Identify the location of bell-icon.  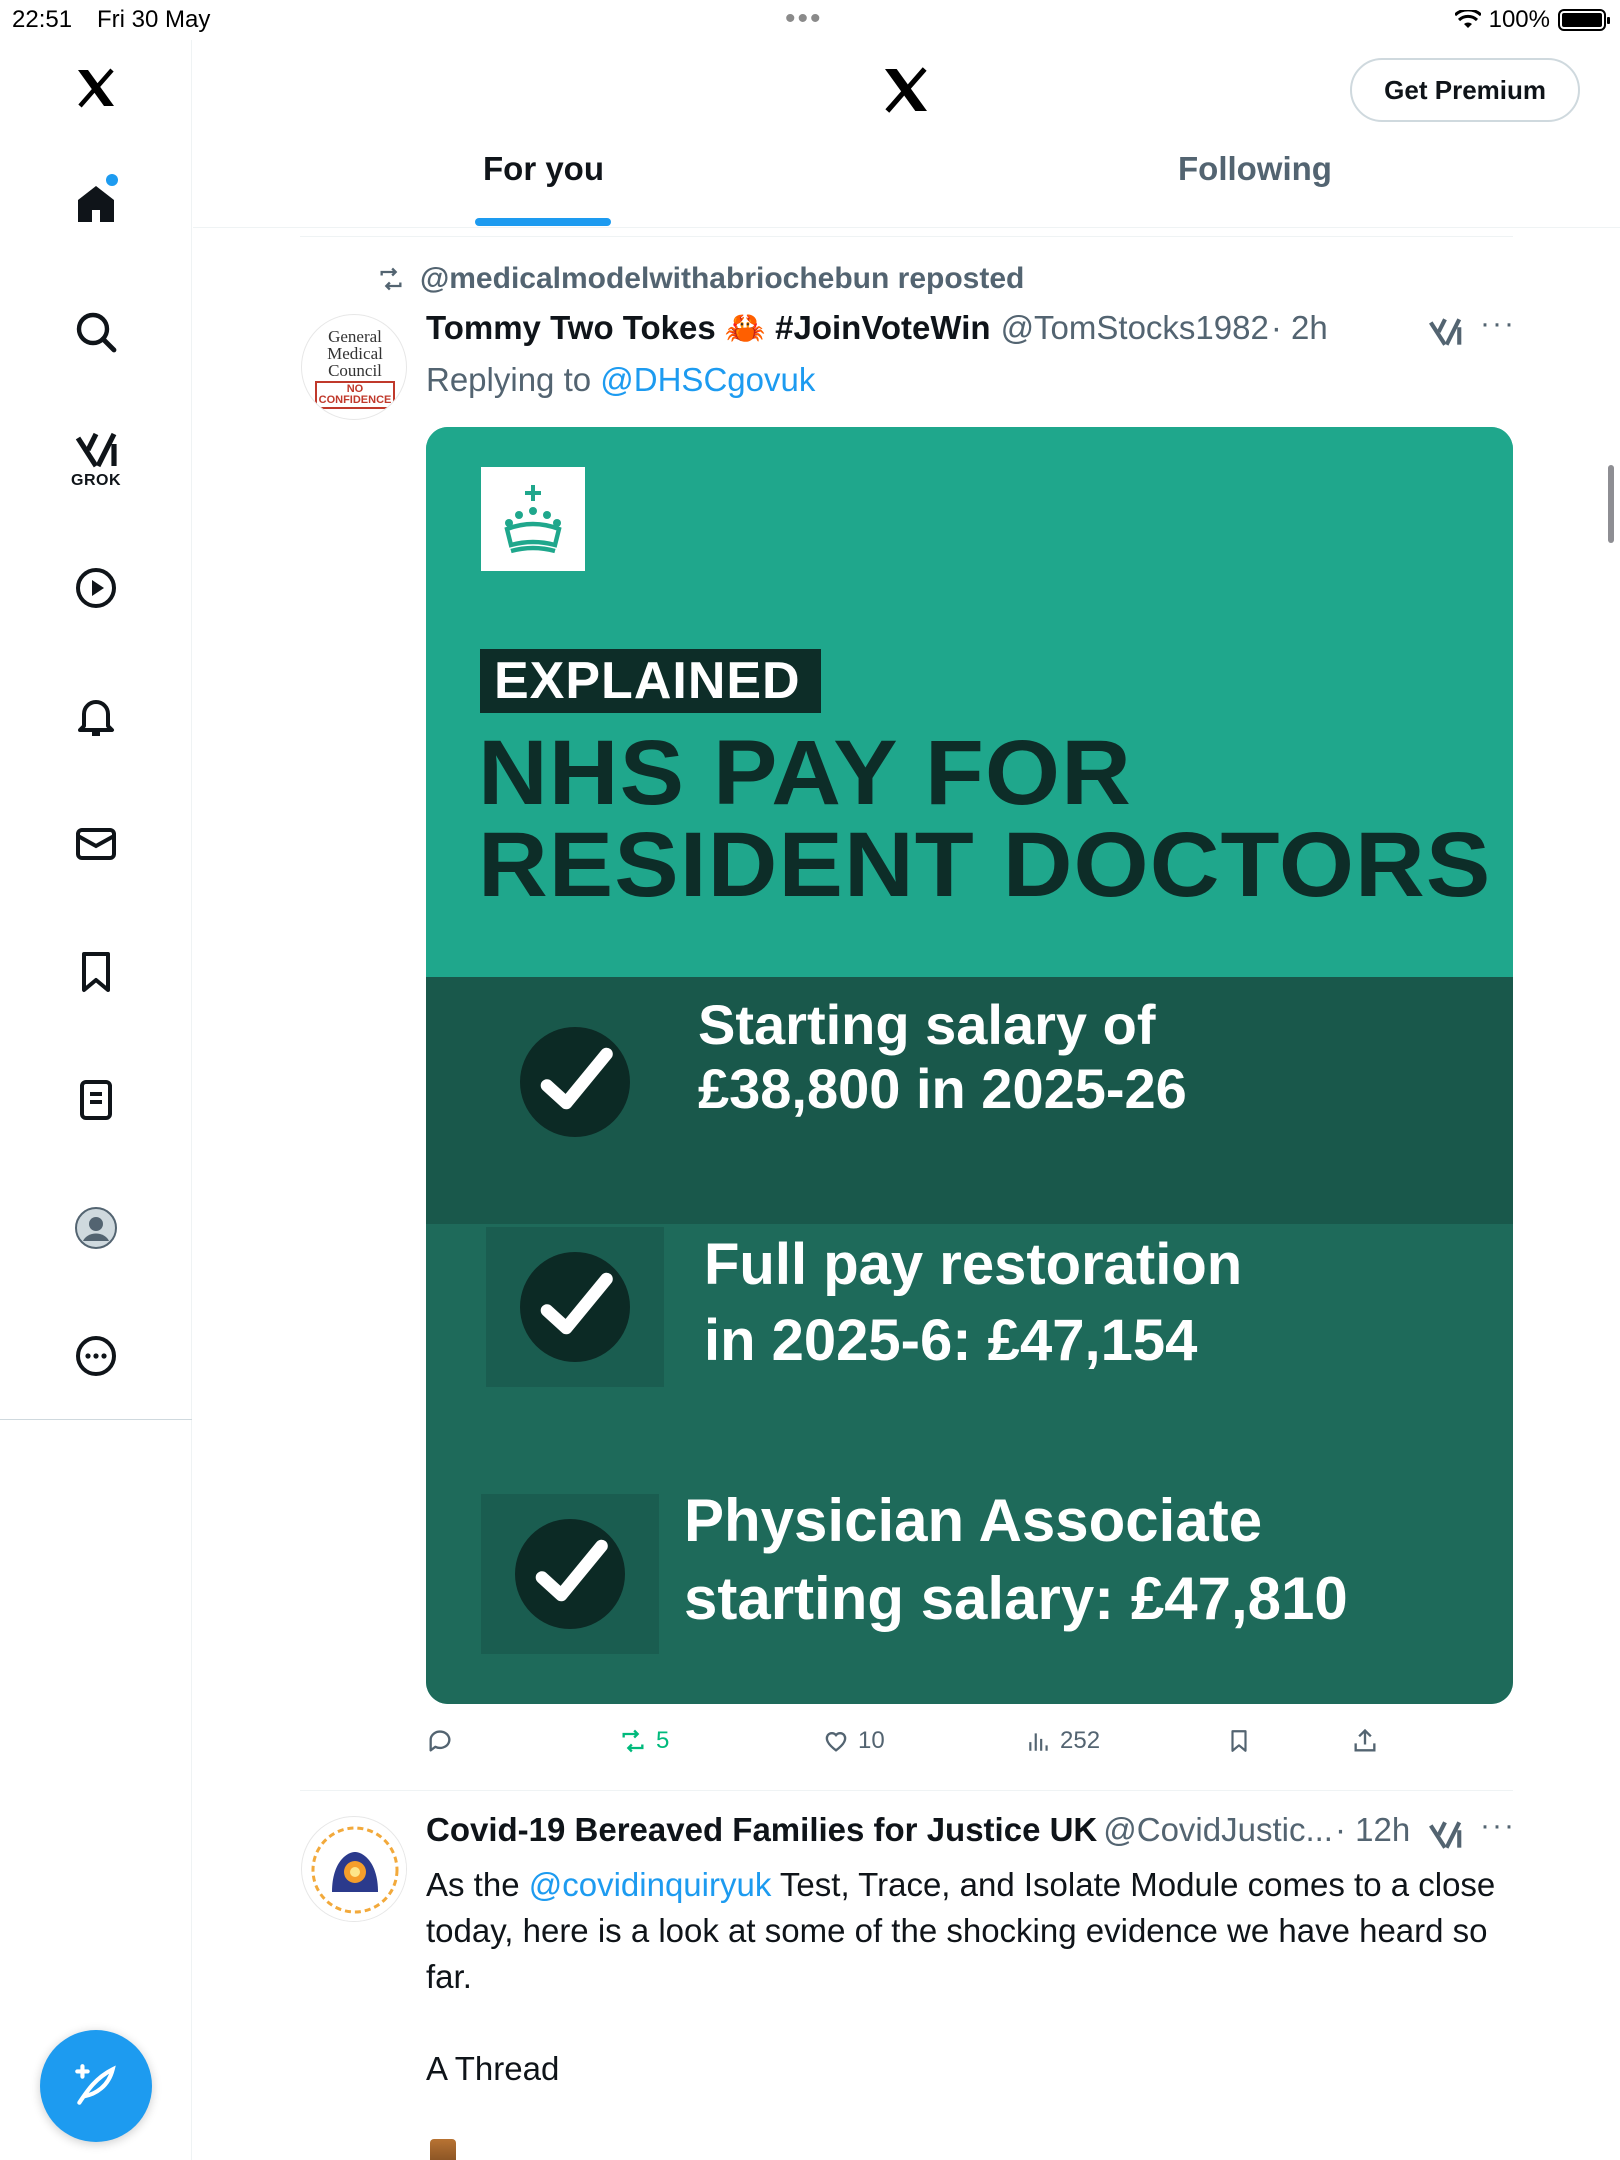
(96, 718).